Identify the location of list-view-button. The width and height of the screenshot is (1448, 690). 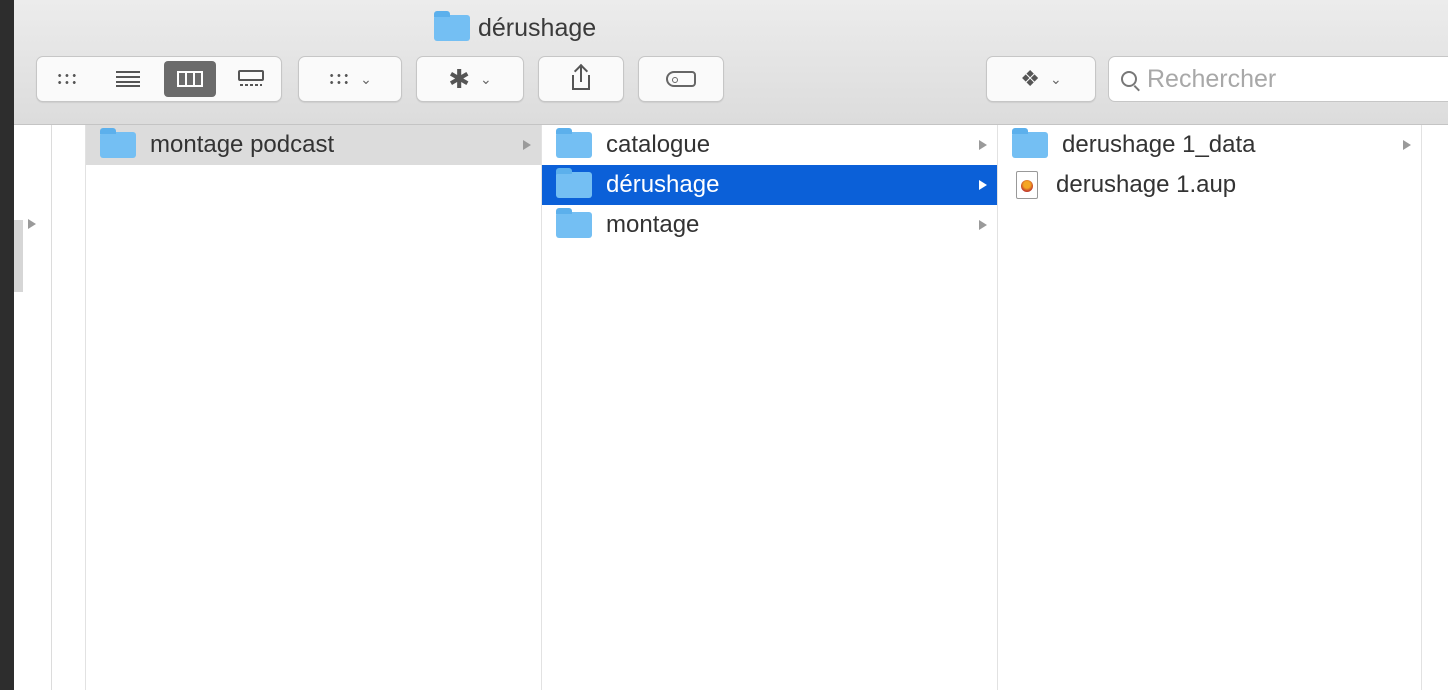
(128, 79).